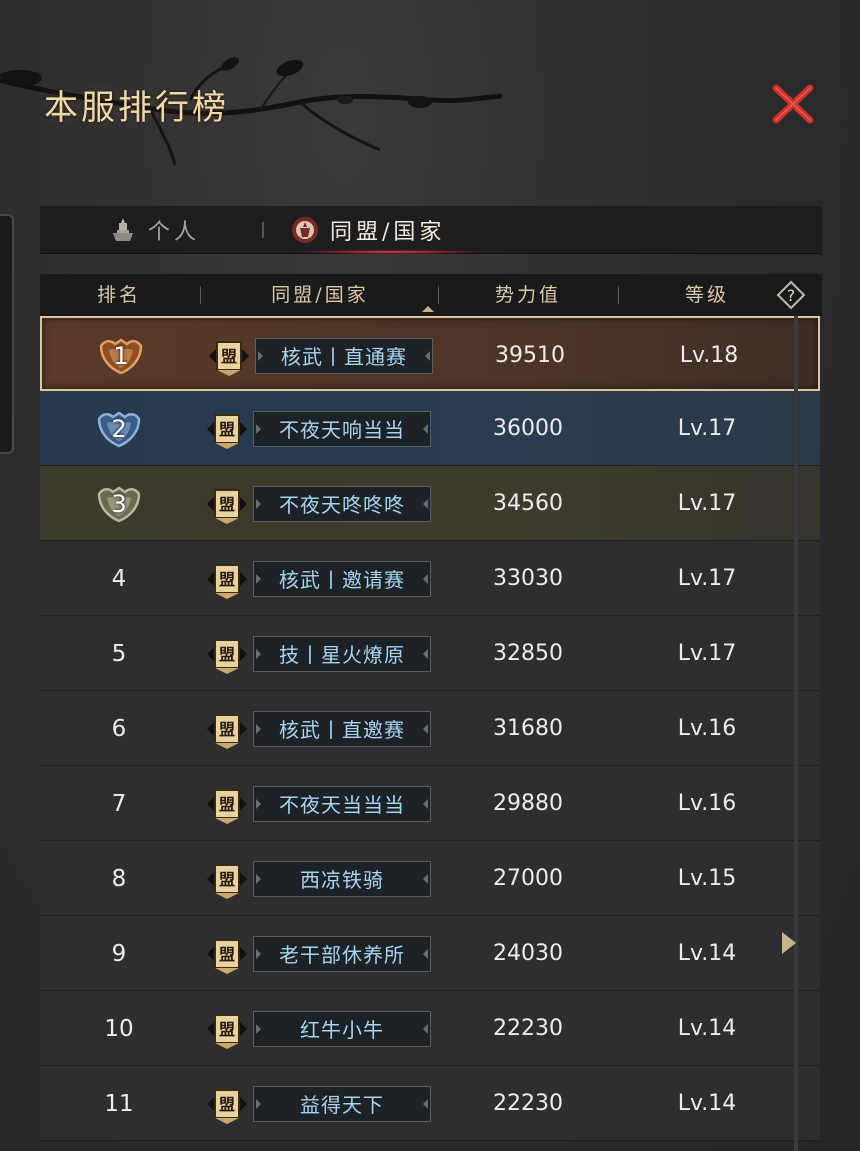  Describe the element at coordinates (796, 733) in the screenshot. I see `scrollbar-track` at that location.